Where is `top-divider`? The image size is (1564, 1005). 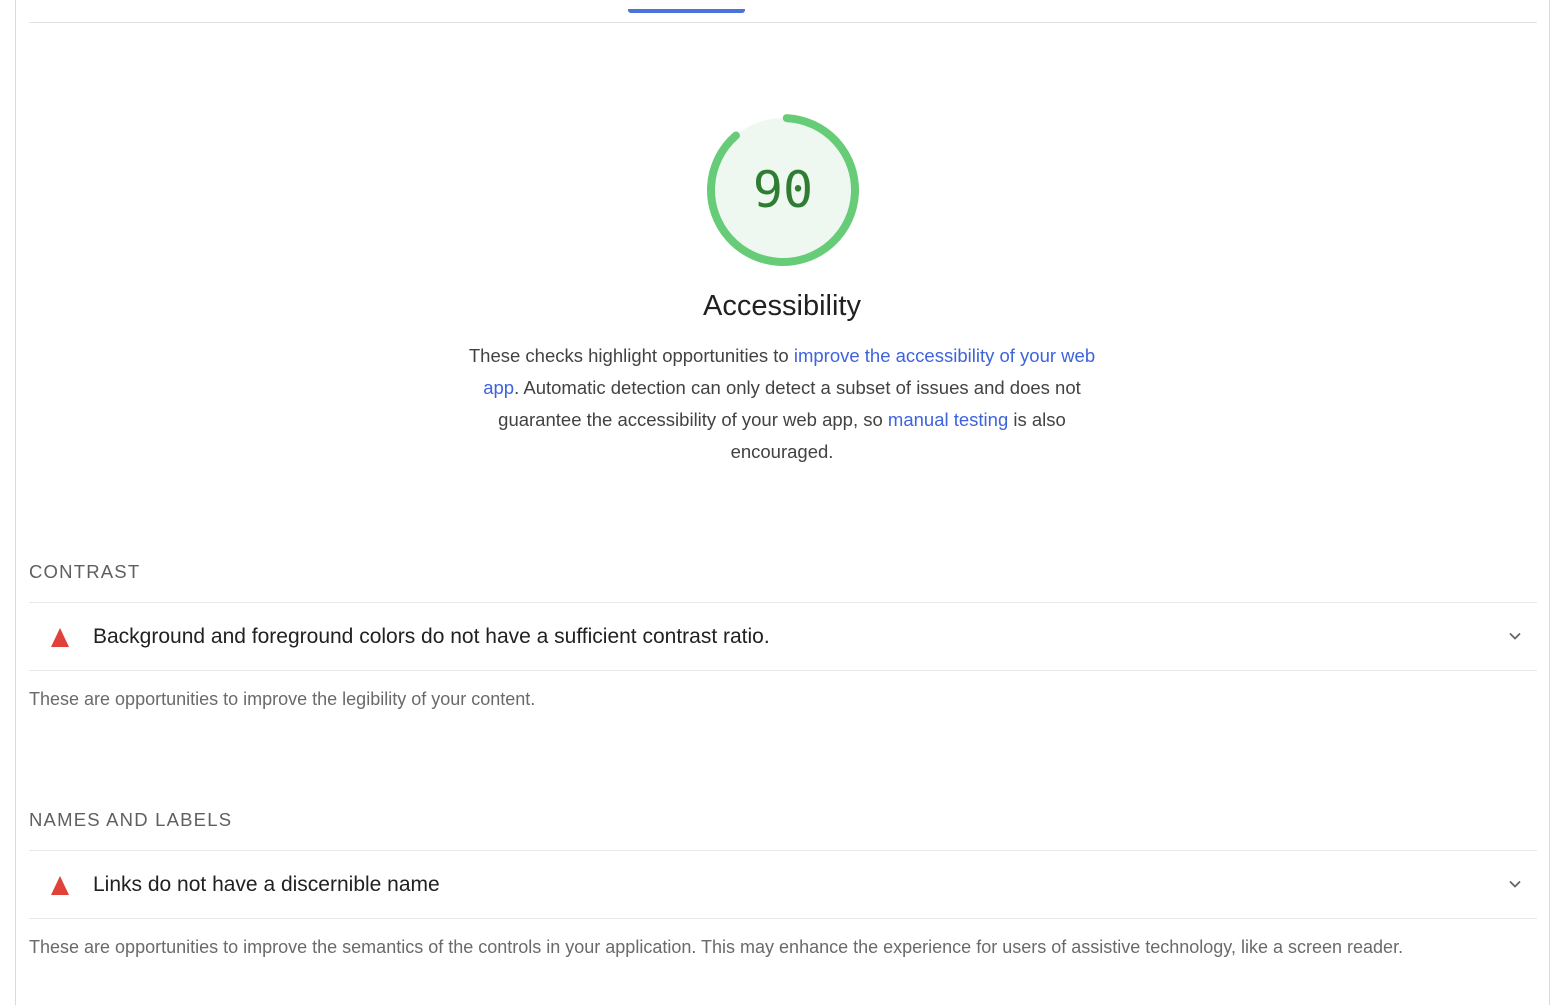 top-divider is located at coordinates (783, 22).